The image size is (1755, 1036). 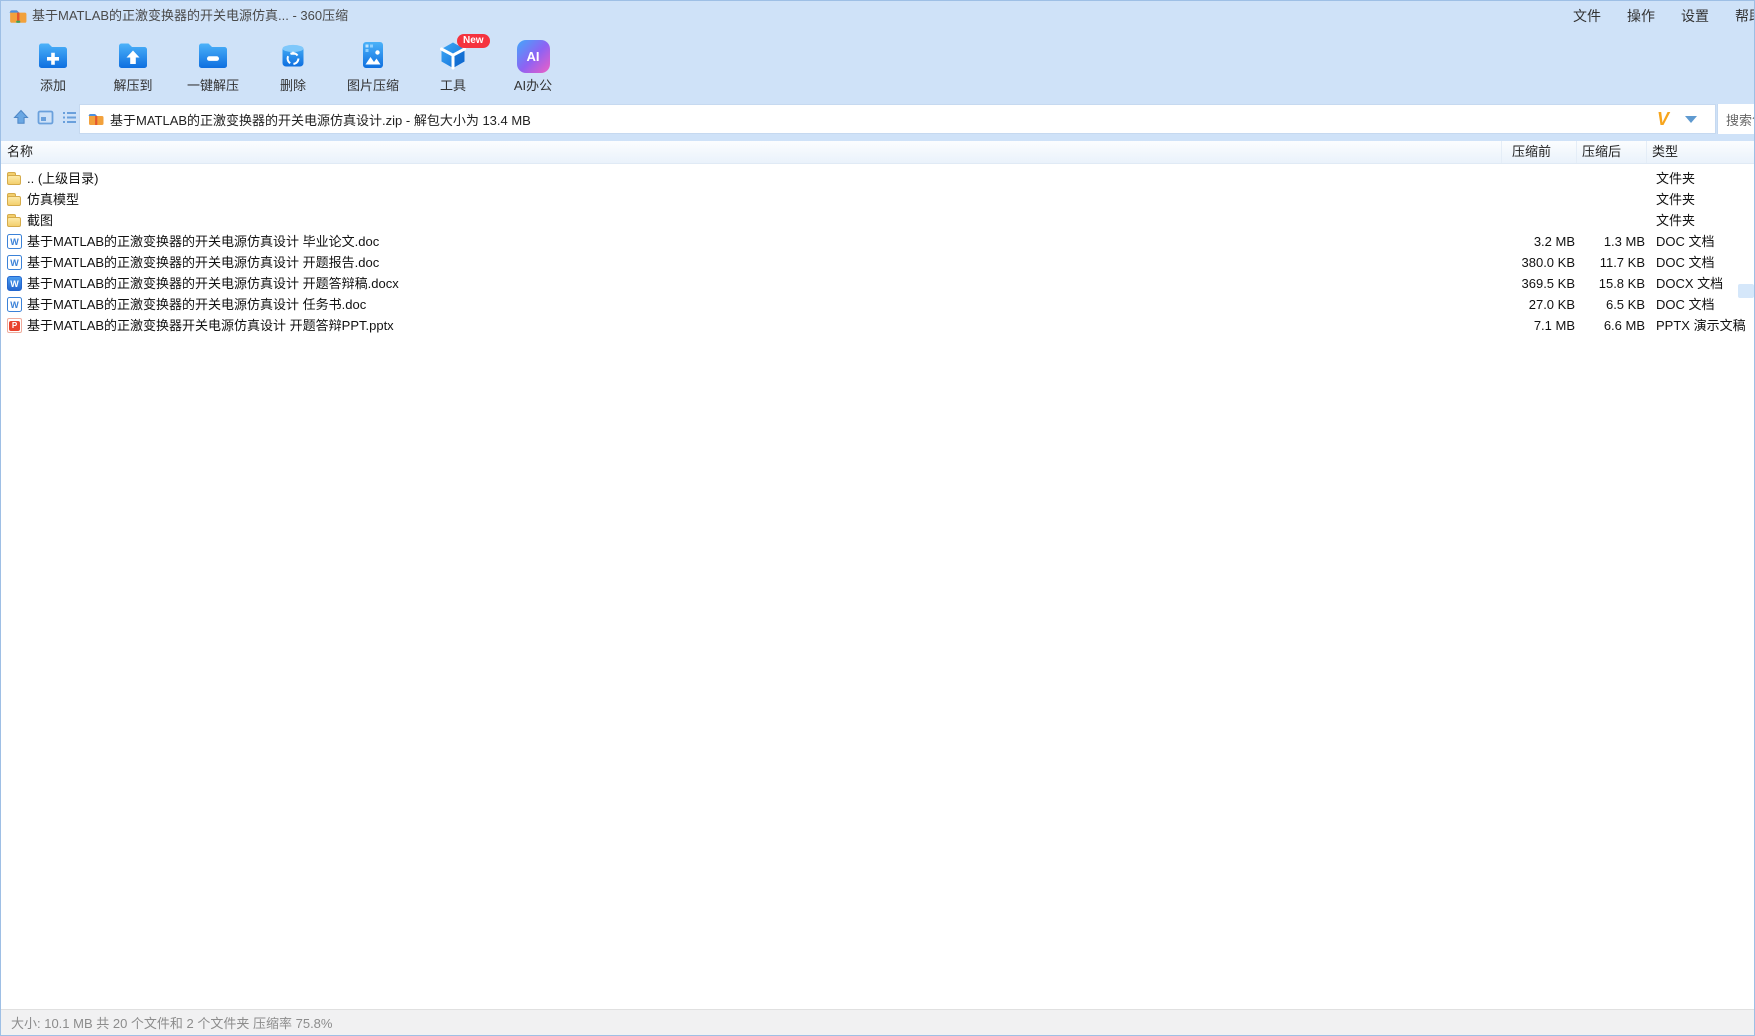 I want to click on panel-view-button, so click(x=45, y=117).